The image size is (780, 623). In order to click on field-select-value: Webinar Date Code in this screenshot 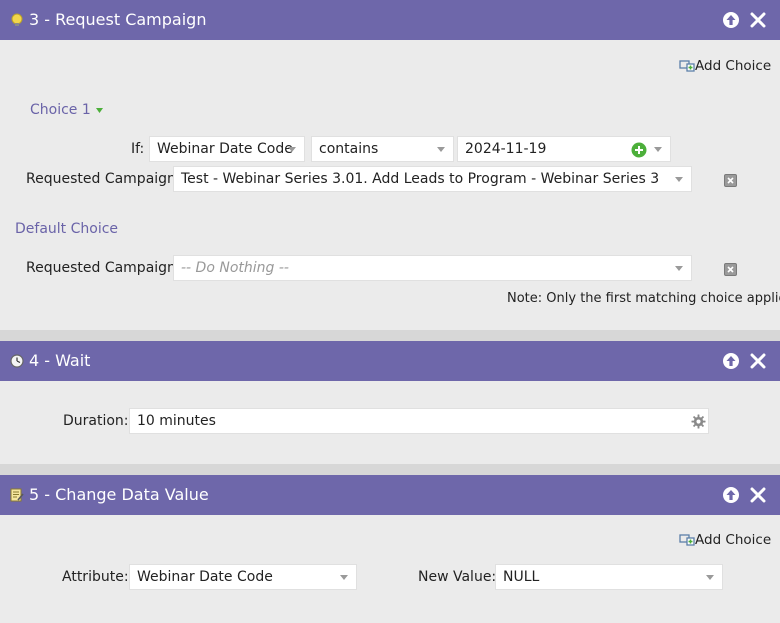, I will do `click(225, 149)`.